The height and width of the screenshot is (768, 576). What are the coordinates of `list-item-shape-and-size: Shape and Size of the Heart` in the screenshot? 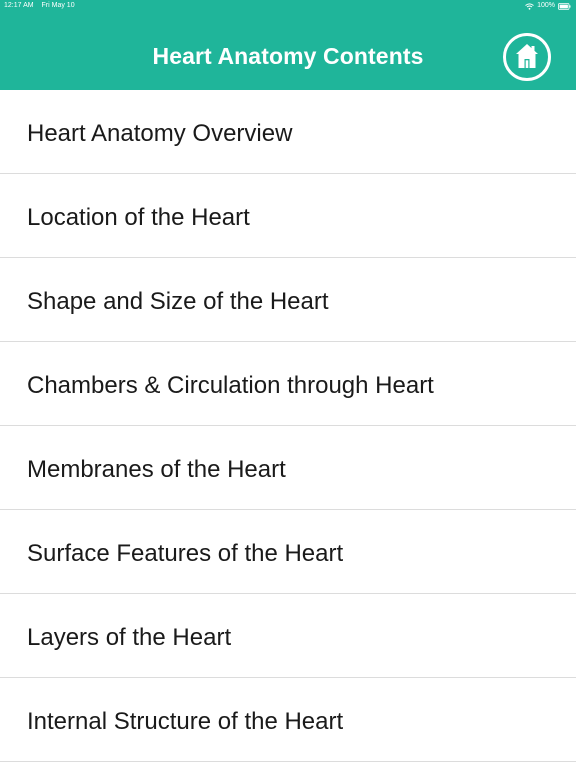 It's located at (288, 300).